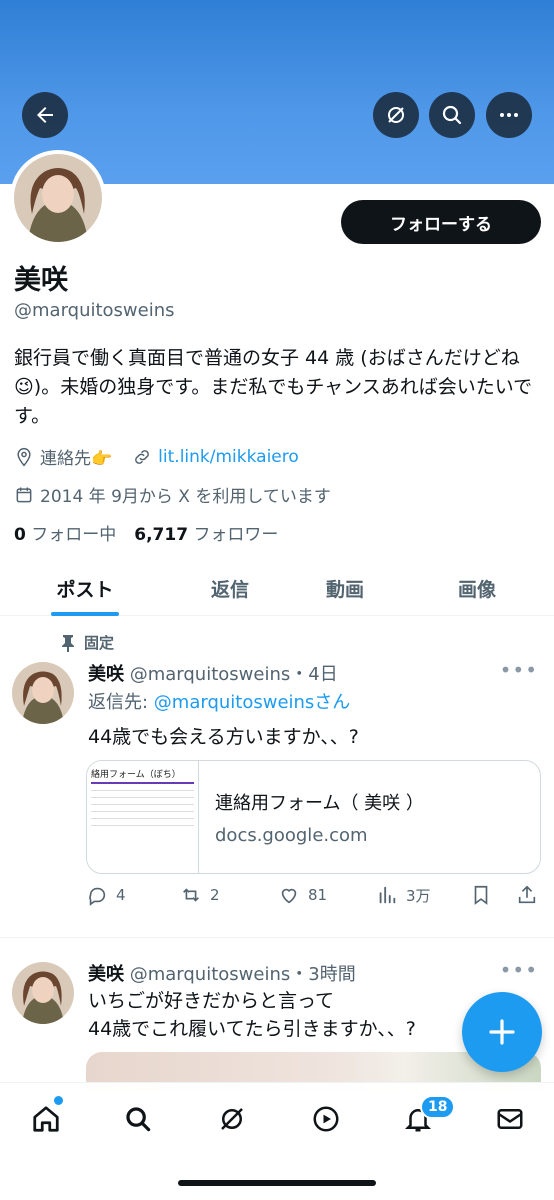 Image resolution: width=554 pixels, height=1200 pixels. What do you see at coordinates (387, 895) in the screenshot?
I see `views-icon` at bounding box center [387, 895].